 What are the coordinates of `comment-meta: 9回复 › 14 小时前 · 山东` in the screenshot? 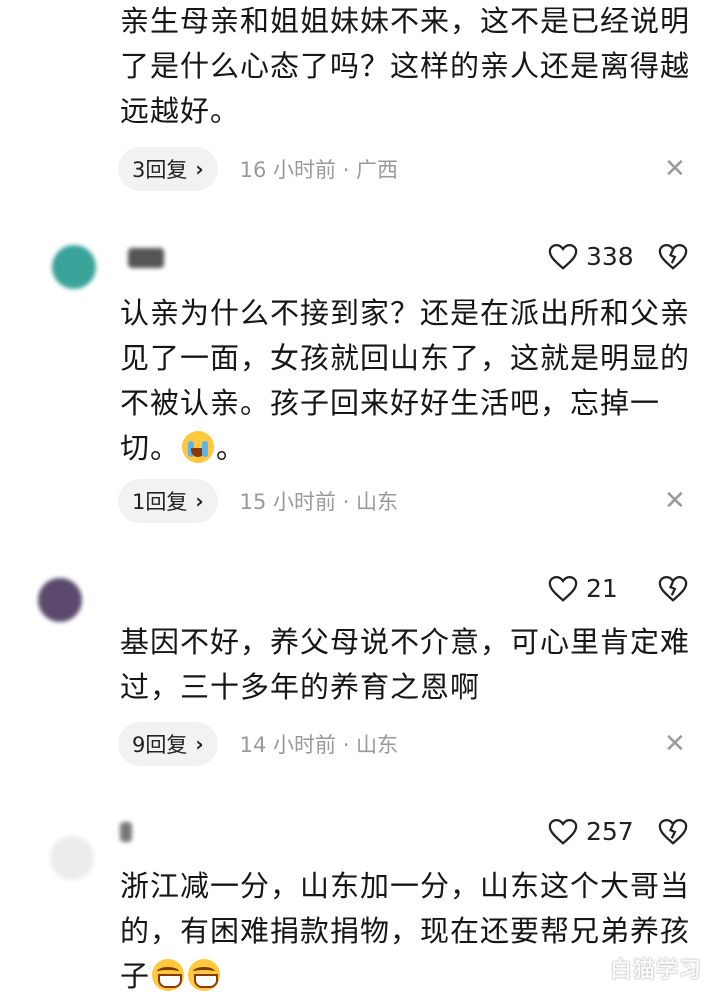 It's located at (258, 744).